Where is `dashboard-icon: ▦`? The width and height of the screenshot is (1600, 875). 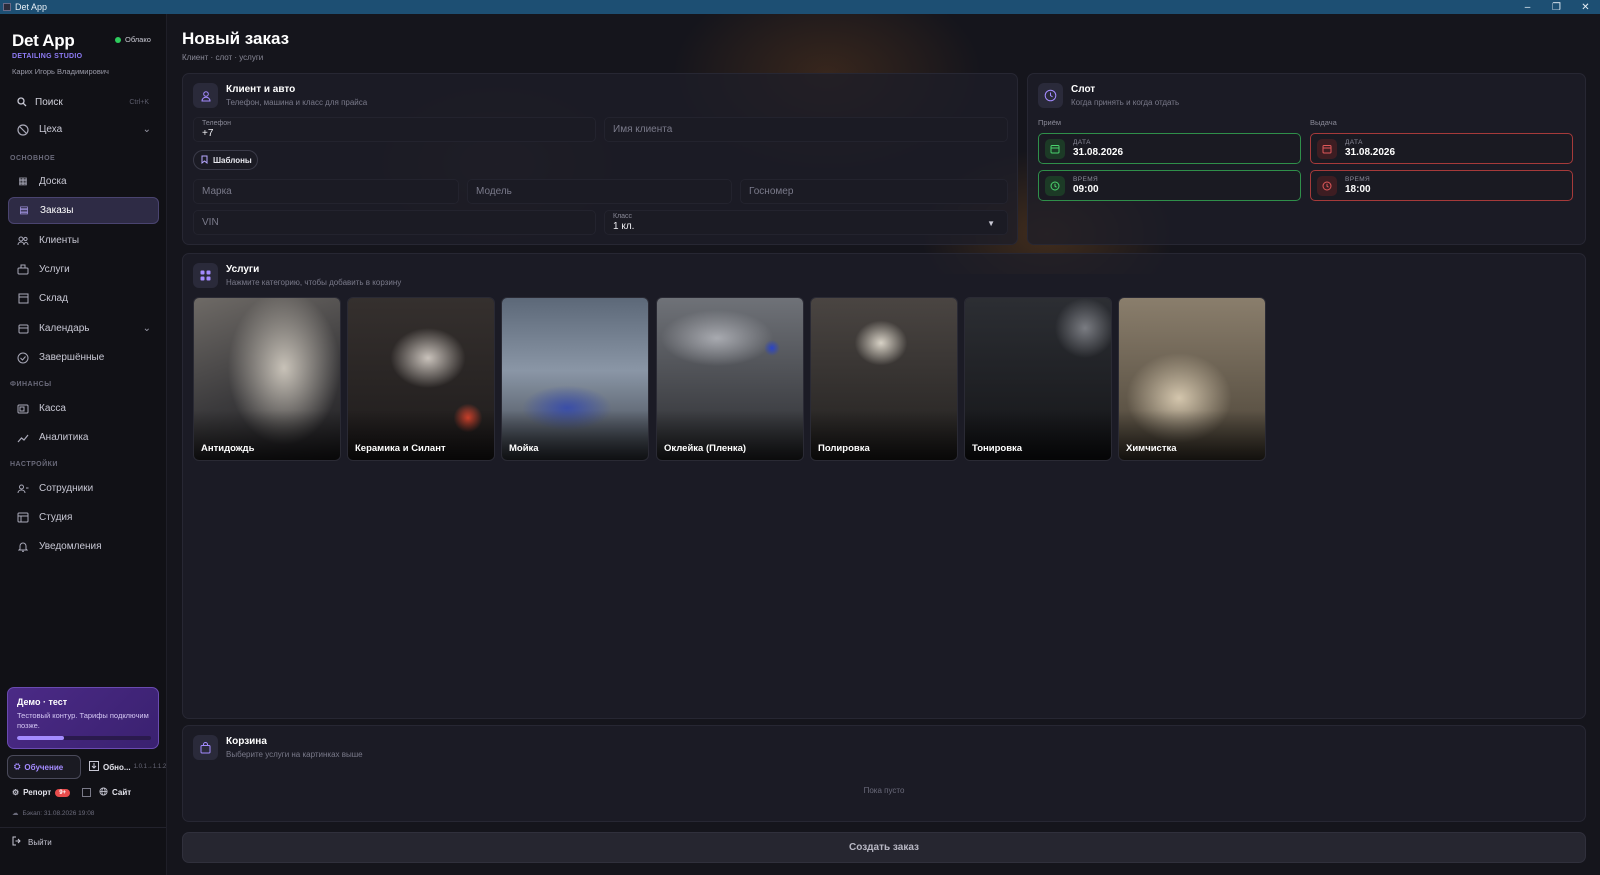
dashboard-icon: ▦ is located at coordinates (23, 181).